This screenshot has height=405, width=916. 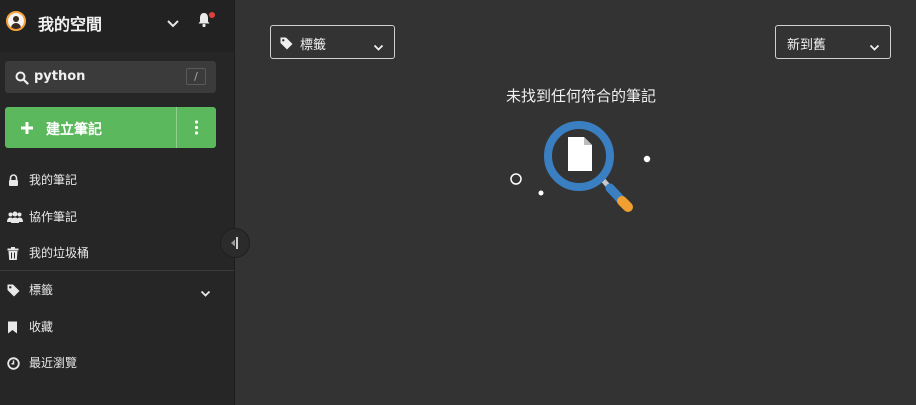 I want to click on sidebar-item-label: 標籤, so click(x=41, y=290).